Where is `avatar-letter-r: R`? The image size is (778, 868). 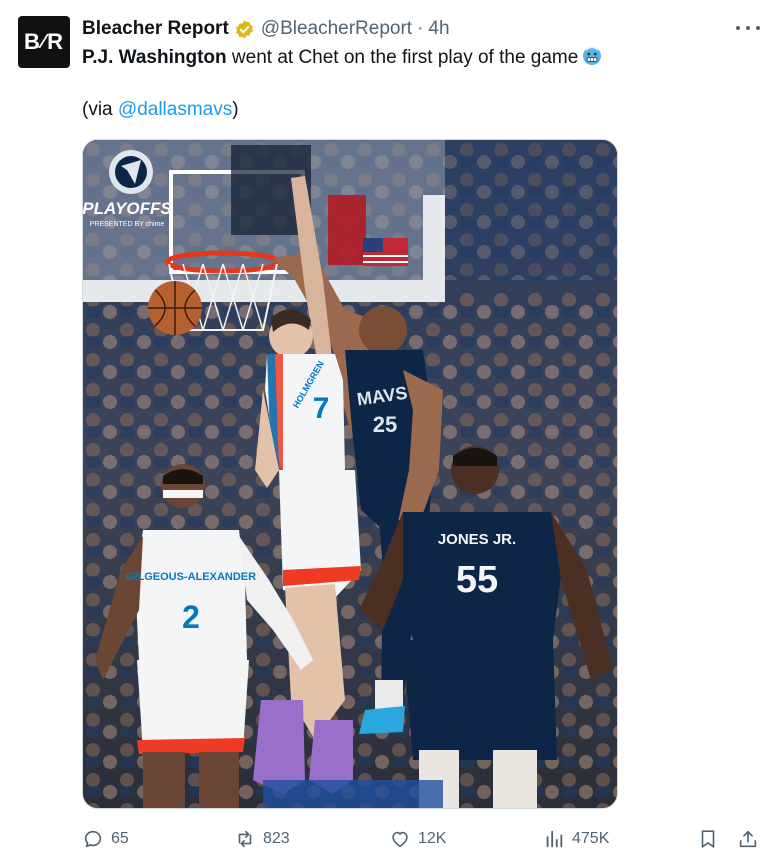
avatar-letter-r: R is located at coordinates (56, 41).